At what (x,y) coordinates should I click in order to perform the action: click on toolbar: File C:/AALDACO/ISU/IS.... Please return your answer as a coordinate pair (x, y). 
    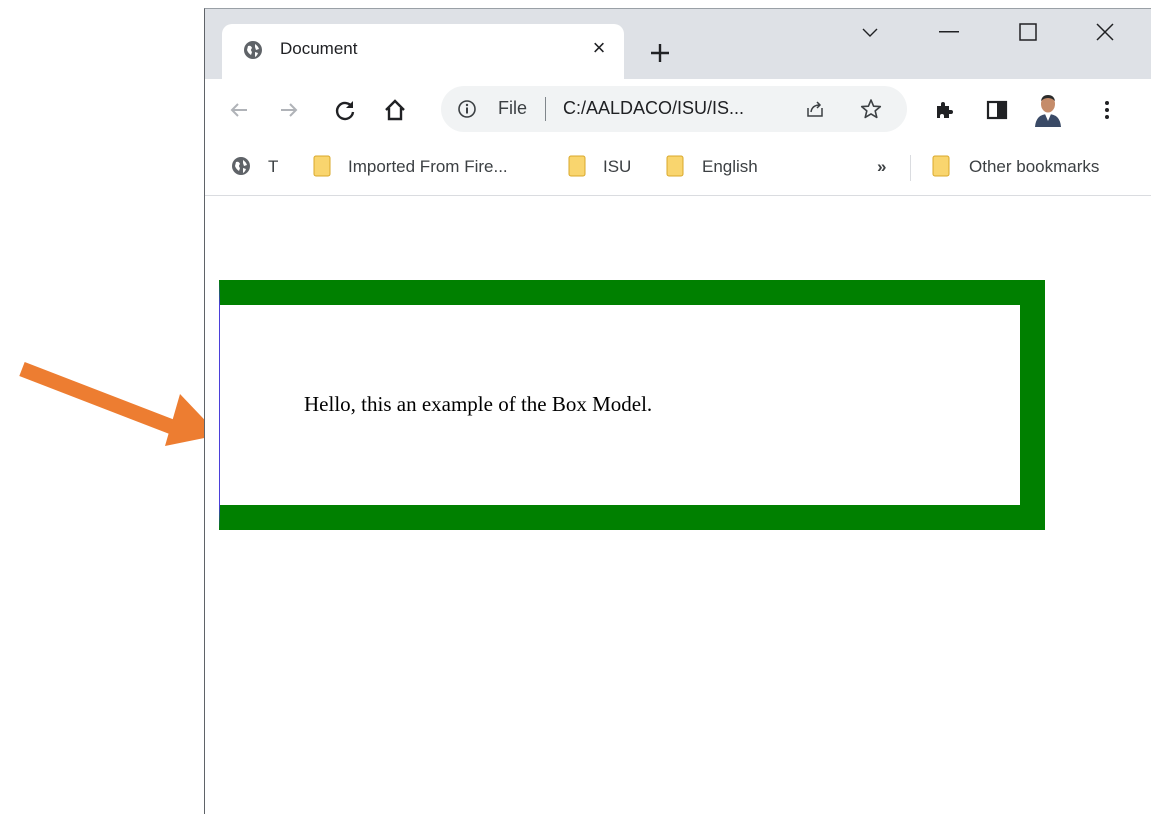
    Looking at the image, I should click on (678, 110).